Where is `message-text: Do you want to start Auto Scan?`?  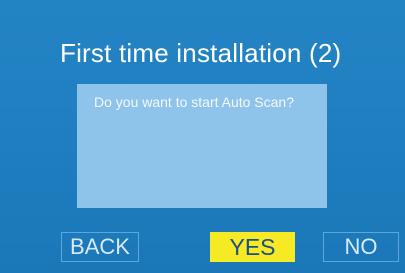
message-text: Do you want to start Auto Scan? is located at coordinates (194, 102).